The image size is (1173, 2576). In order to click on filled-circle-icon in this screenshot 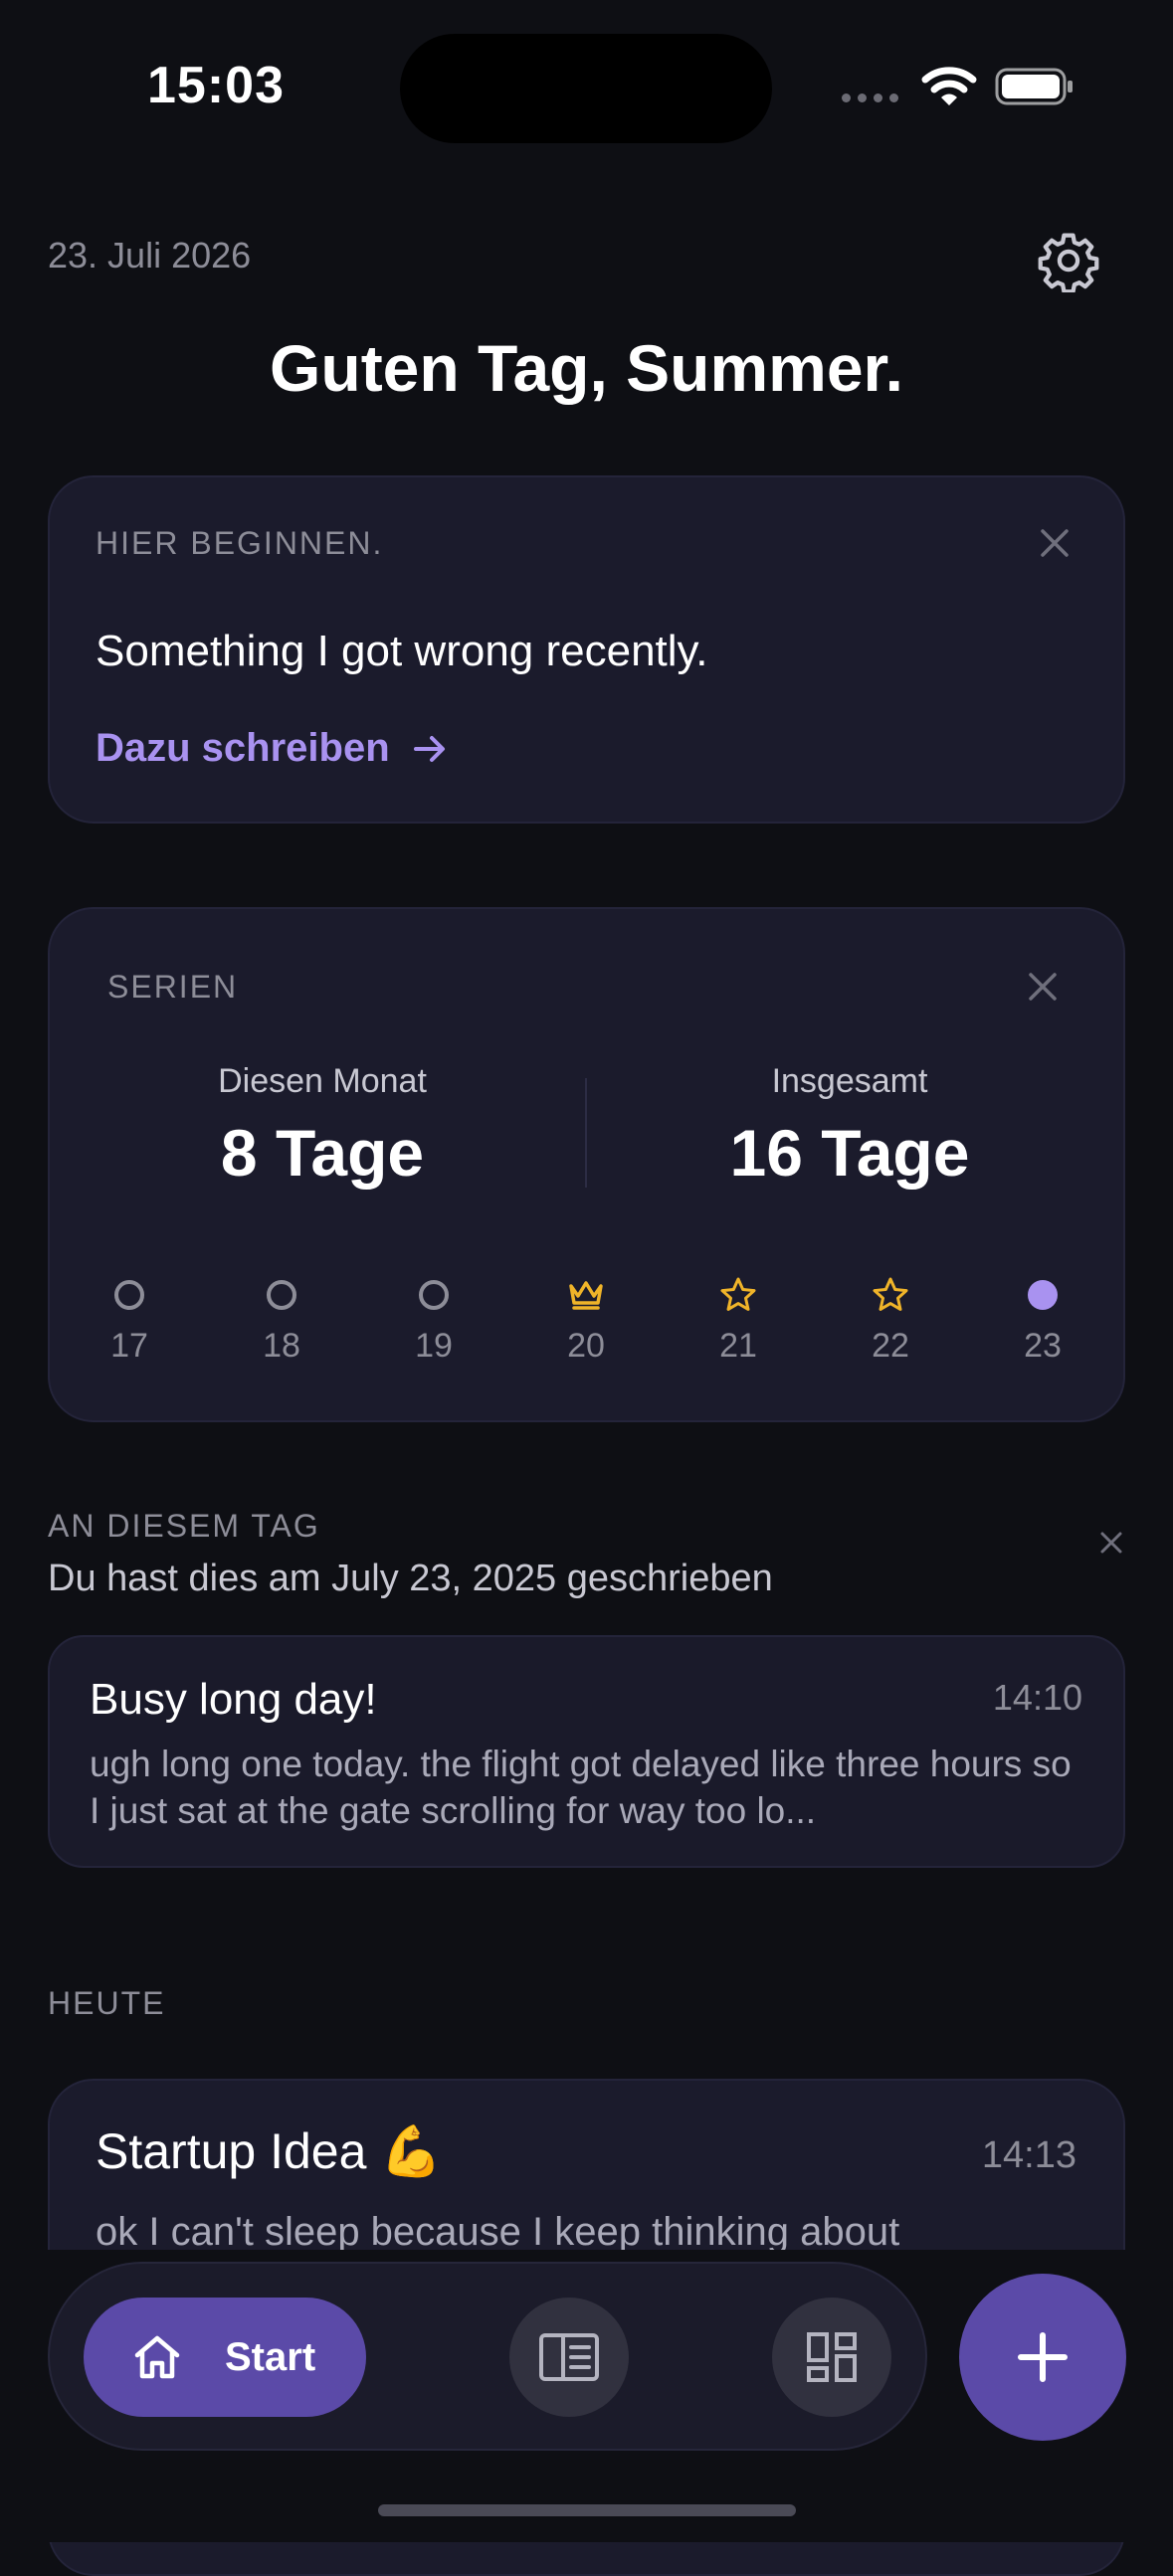, I will do `click(1043, 1295)`.